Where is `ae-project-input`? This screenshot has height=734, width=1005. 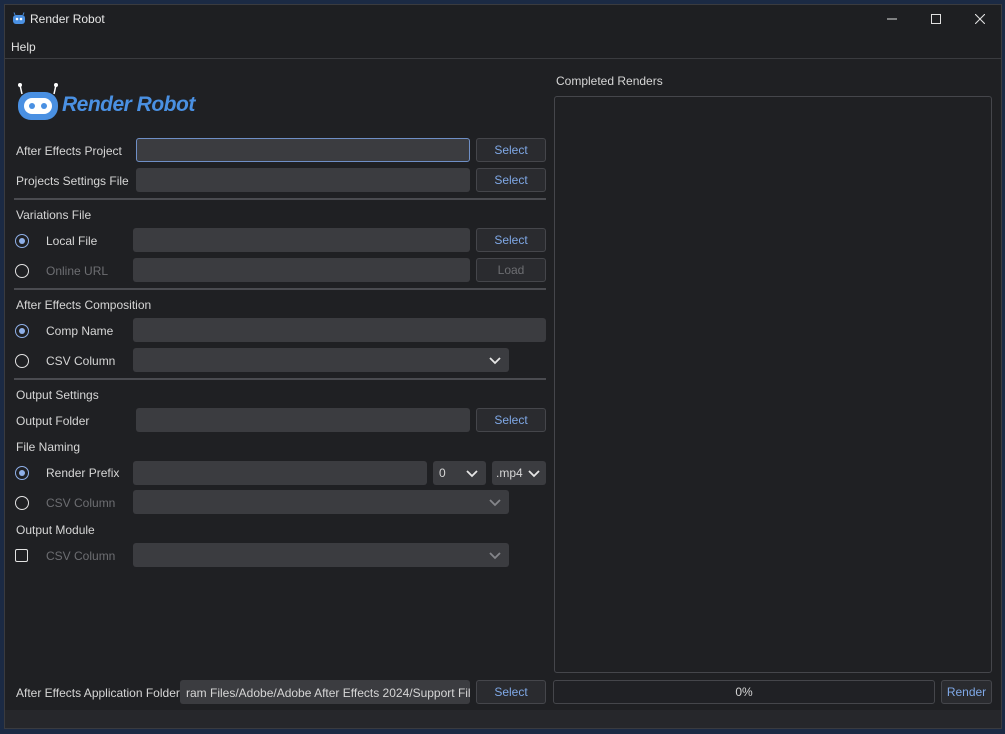
ae-project-input is located at coordinates (303, 150).